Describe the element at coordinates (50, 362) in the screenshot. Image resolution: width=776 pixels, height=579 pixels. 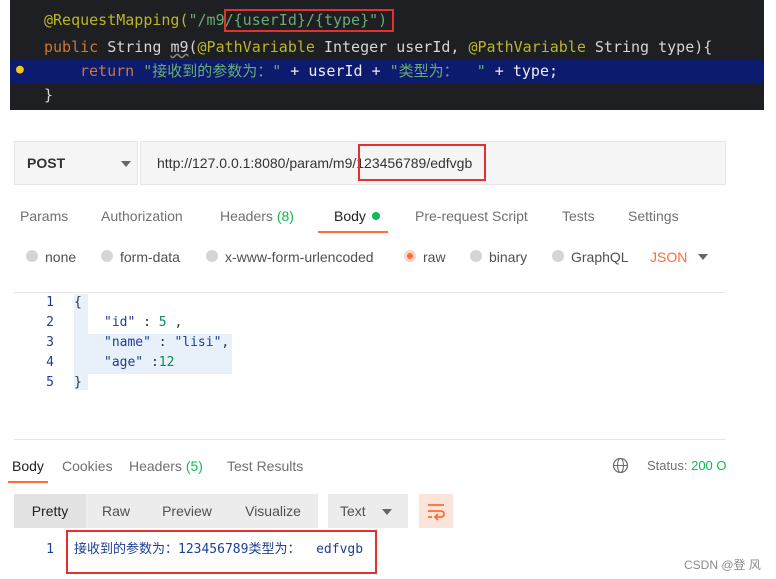
I see `line-number: 4` at that location.